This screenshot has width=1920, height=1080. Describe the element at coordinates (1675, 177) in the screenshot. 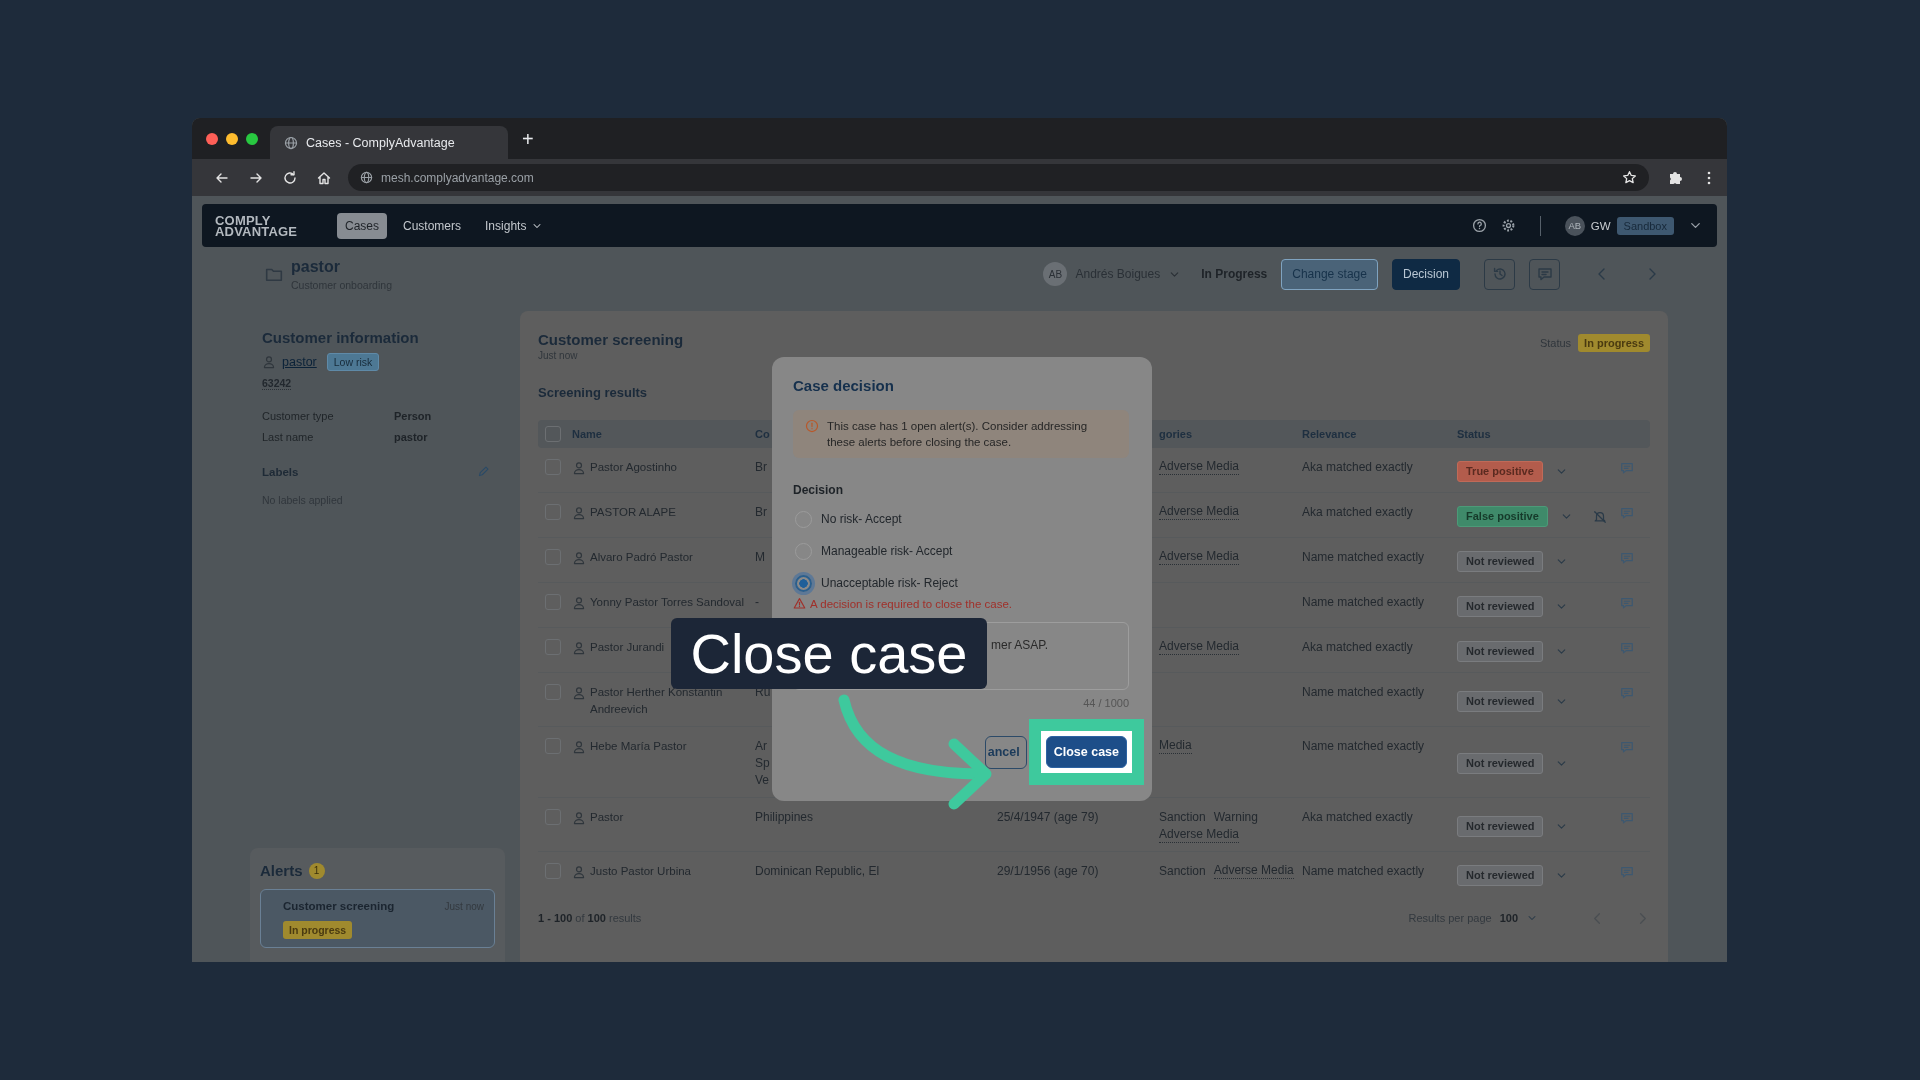

I see `extensions-icon` at that location.